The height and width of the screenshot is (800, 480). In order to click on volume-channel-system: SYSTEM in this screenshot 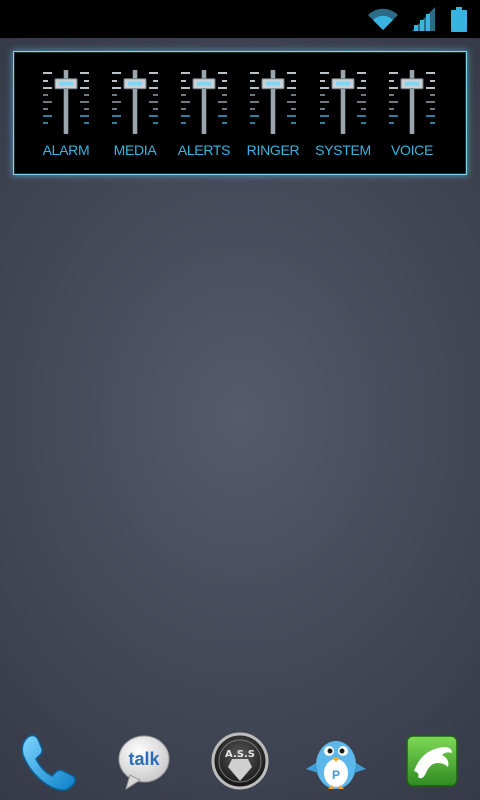, I will do `click(343, 113)`.